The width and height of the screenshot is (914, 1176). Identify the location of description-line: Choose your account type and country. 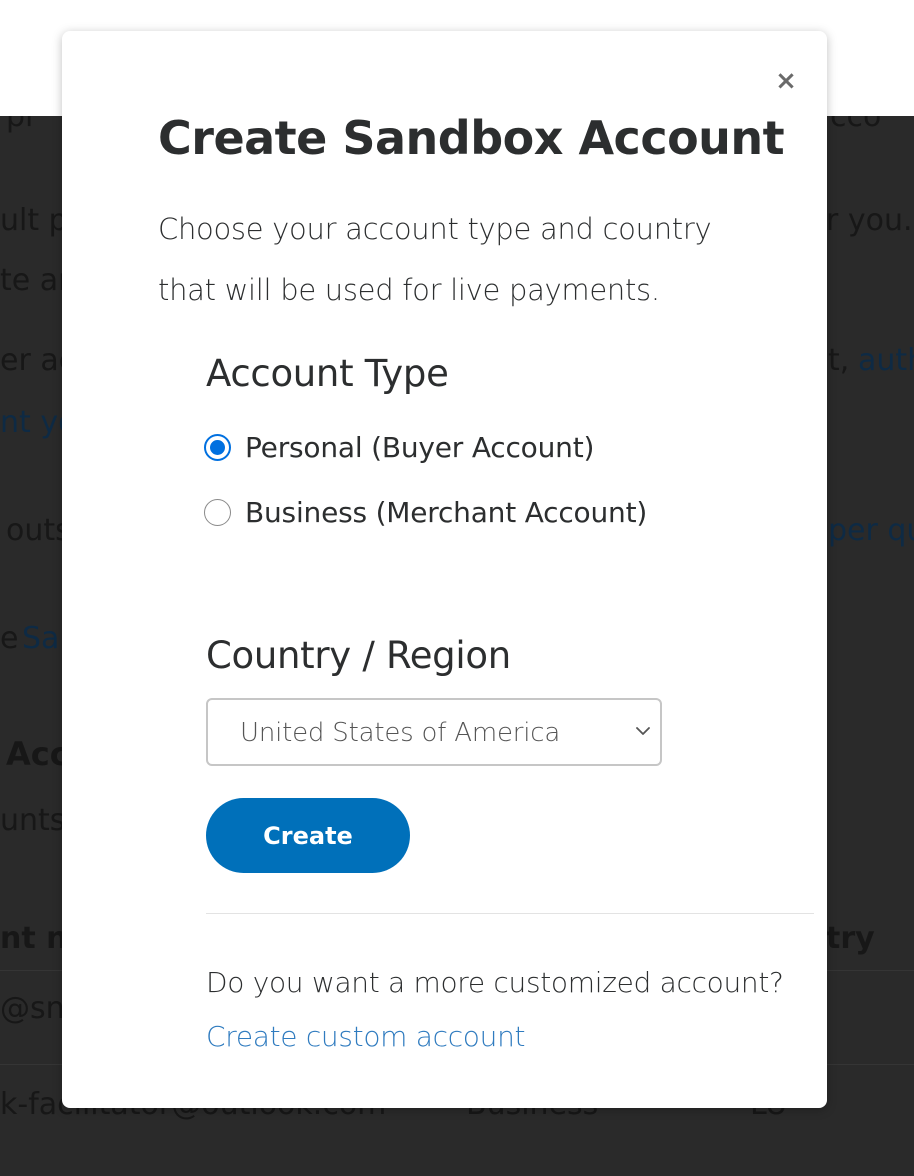
(435, 229).